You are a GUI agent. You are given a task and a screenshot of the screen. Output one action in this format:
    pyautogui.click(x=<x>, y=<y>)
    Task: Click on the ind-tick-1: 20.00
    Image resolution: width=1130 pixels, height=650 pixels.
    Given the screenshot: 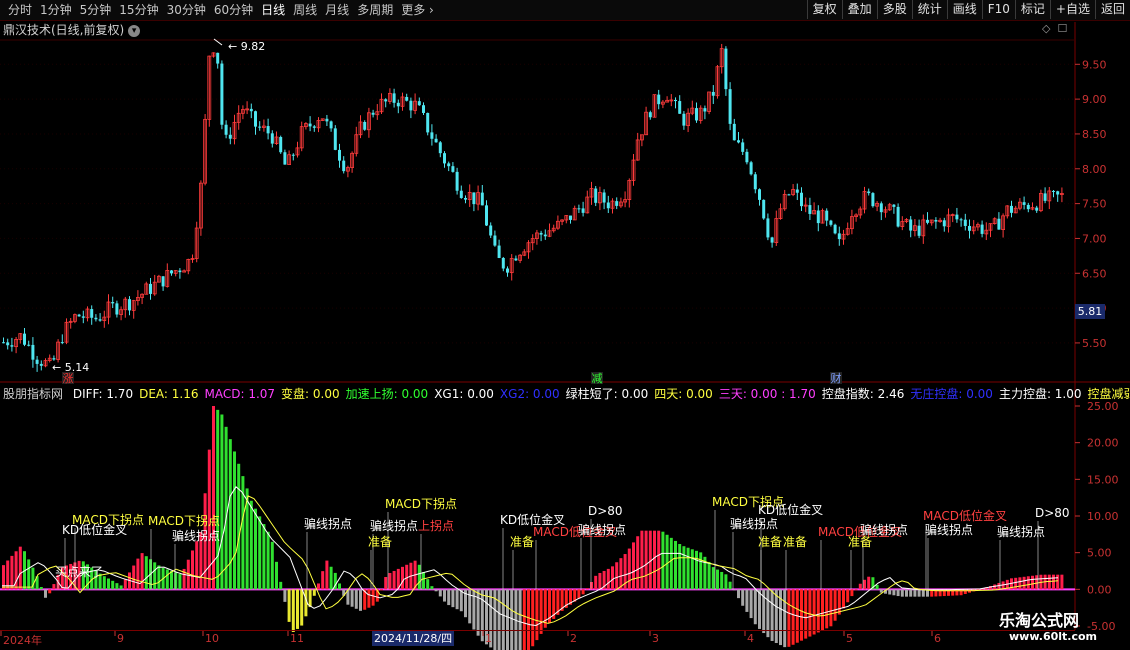 What is the action you would take?
    pyautogui.click(x=1103, y=443)
    